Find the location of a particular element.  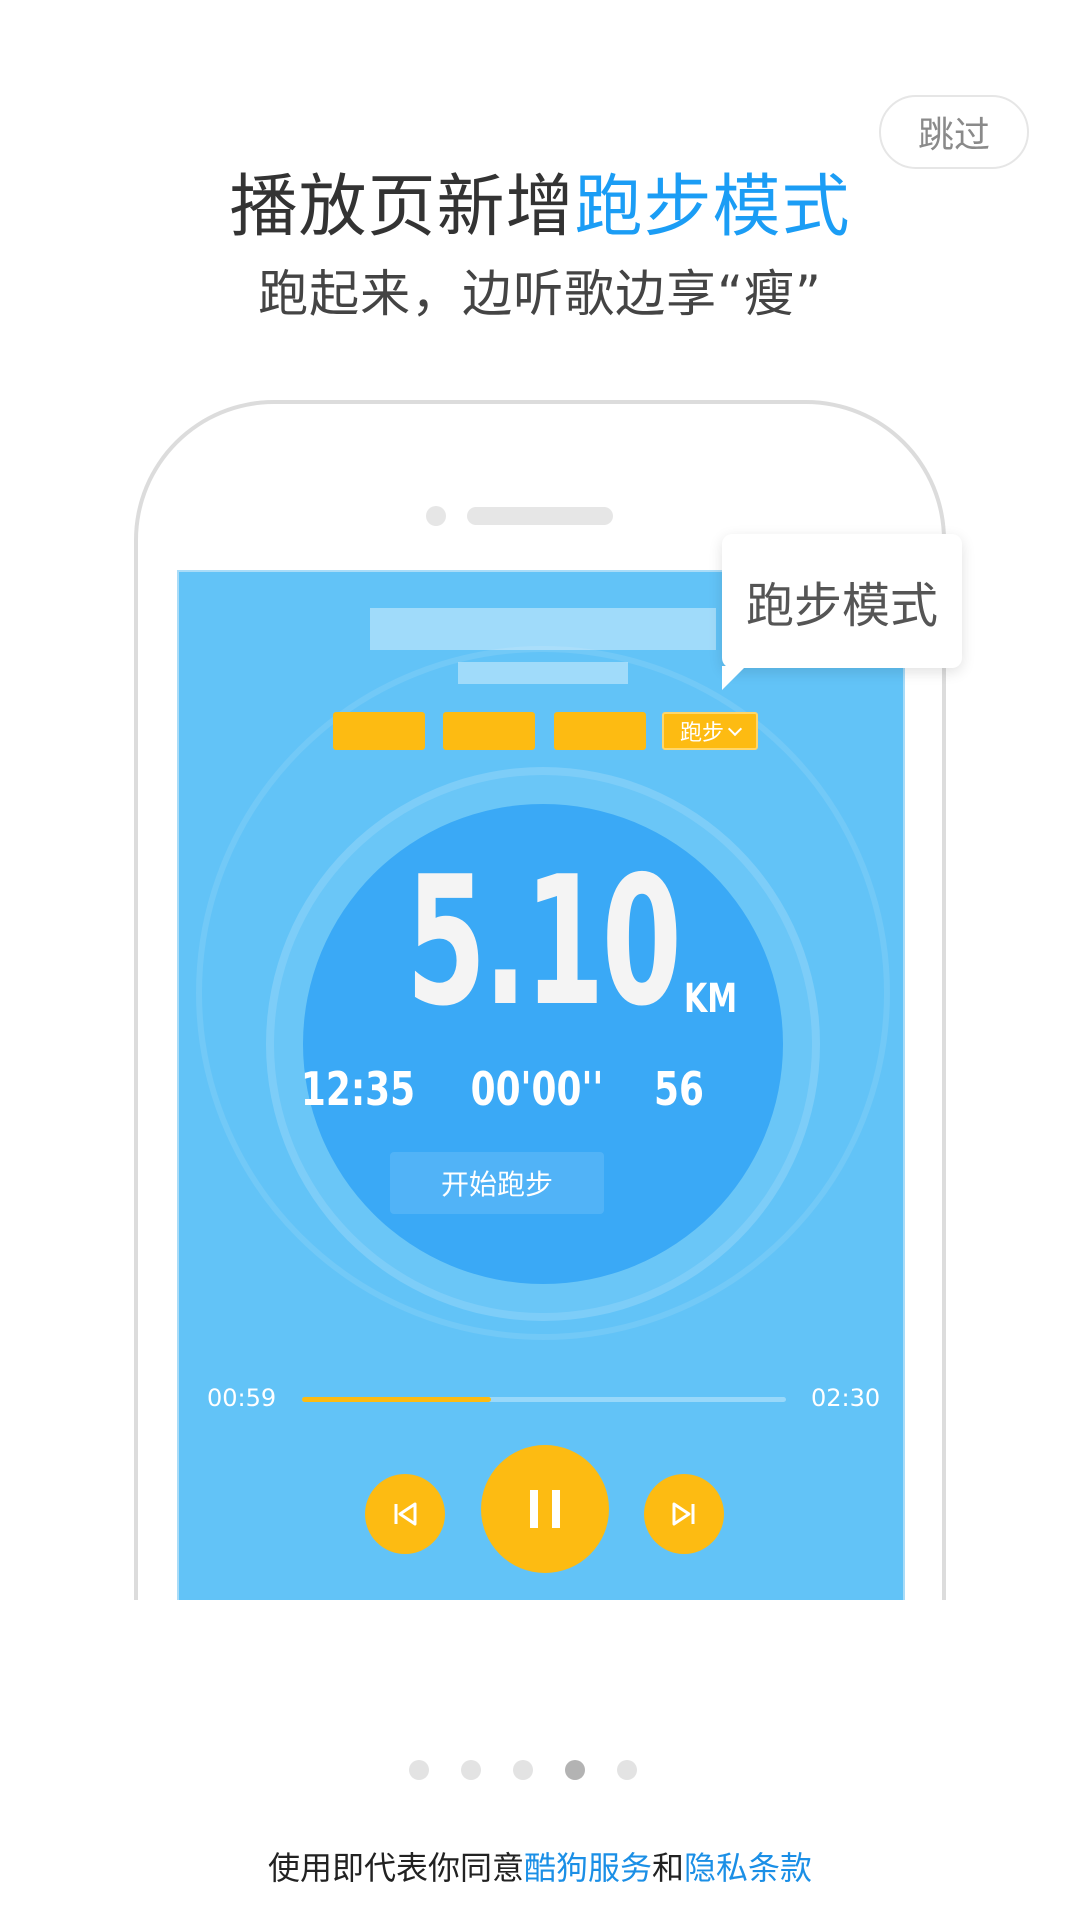

skip-next-icon is located at coordinates (683, 1514).